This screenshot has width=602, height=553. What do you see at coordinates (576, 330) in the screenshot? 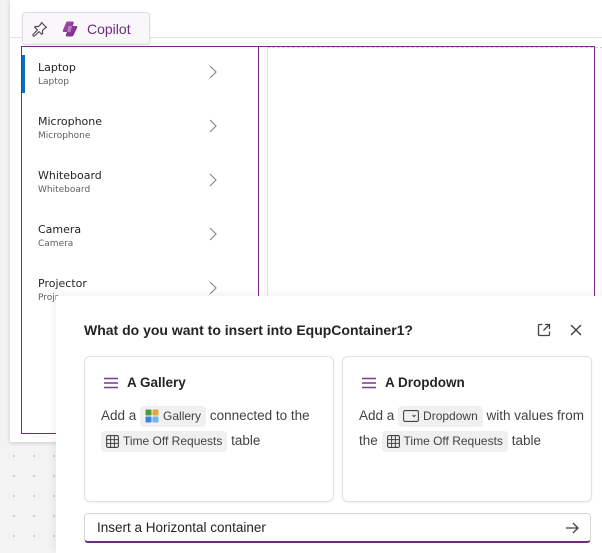
I see `close-icon` at bounding box center [576, 330].